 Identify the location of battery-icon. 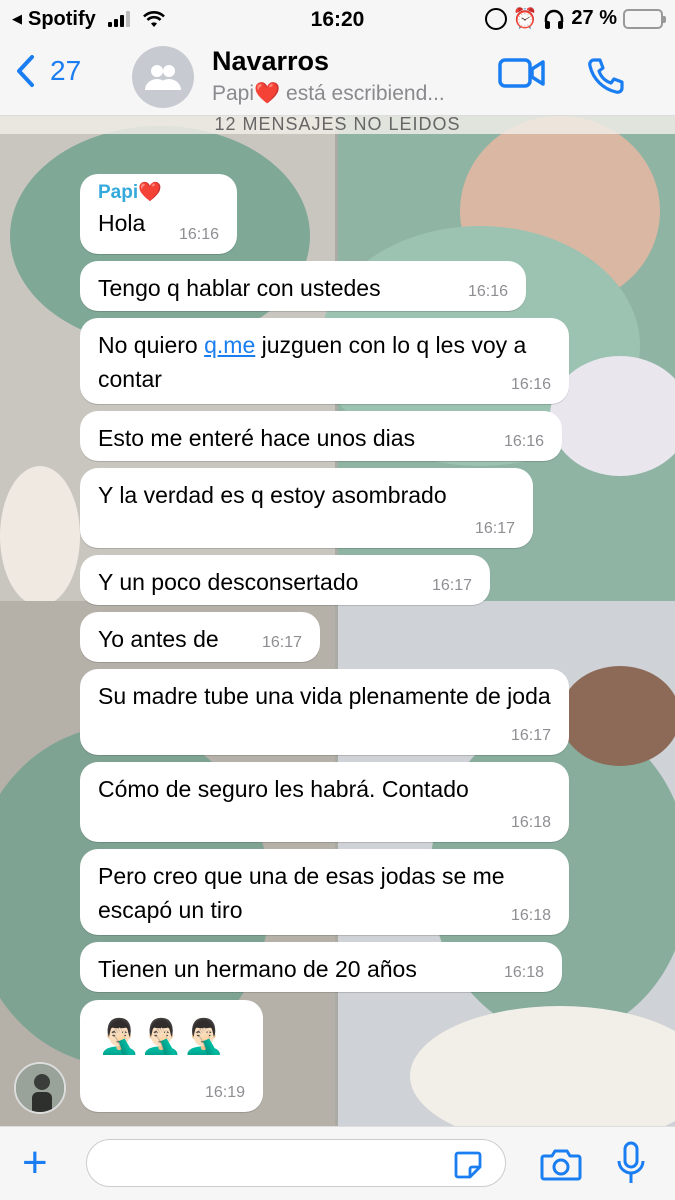
(644, 18).